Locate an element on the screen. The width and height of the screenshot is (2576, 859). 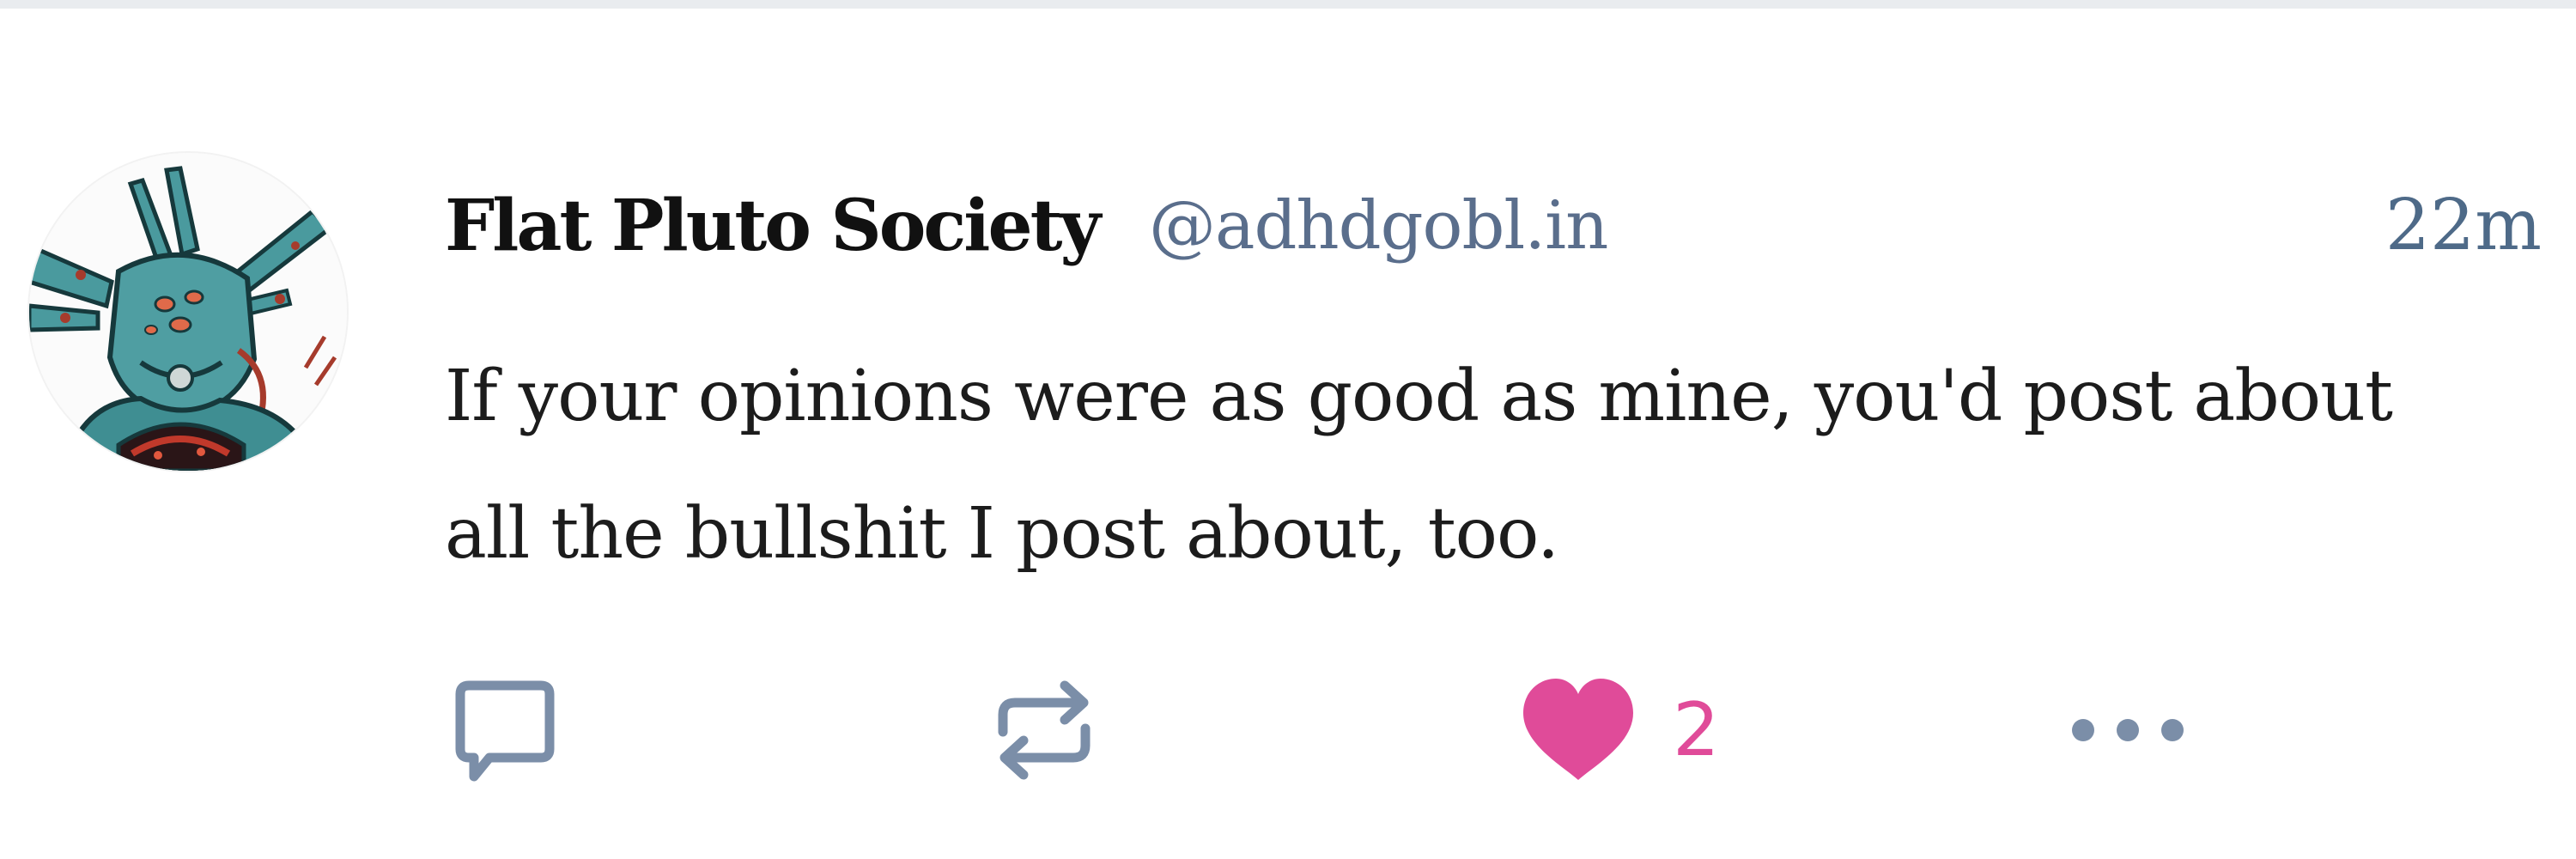
avatar is located at coordinates (188, 312).